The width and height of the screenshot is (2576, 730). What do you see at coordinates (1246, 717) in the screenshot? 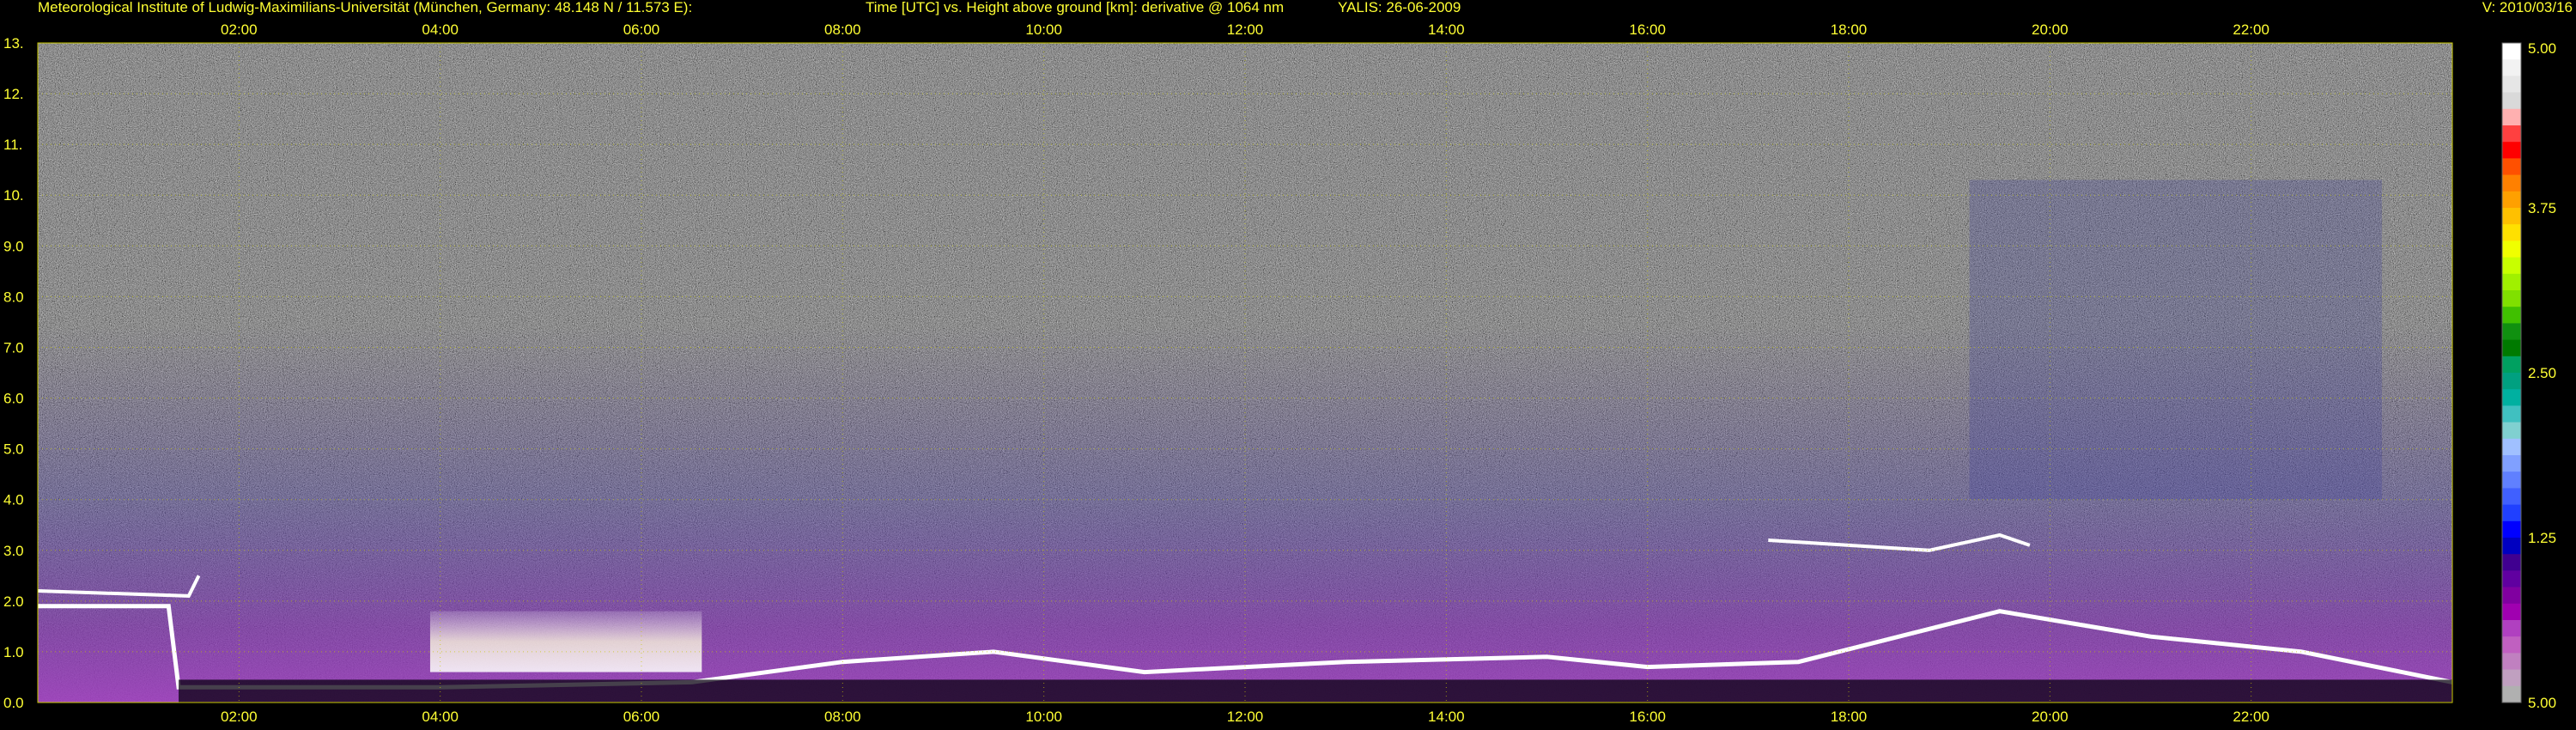
I see `x-tick-label-bottom: 12:00` at bounding box center [1246, 717].